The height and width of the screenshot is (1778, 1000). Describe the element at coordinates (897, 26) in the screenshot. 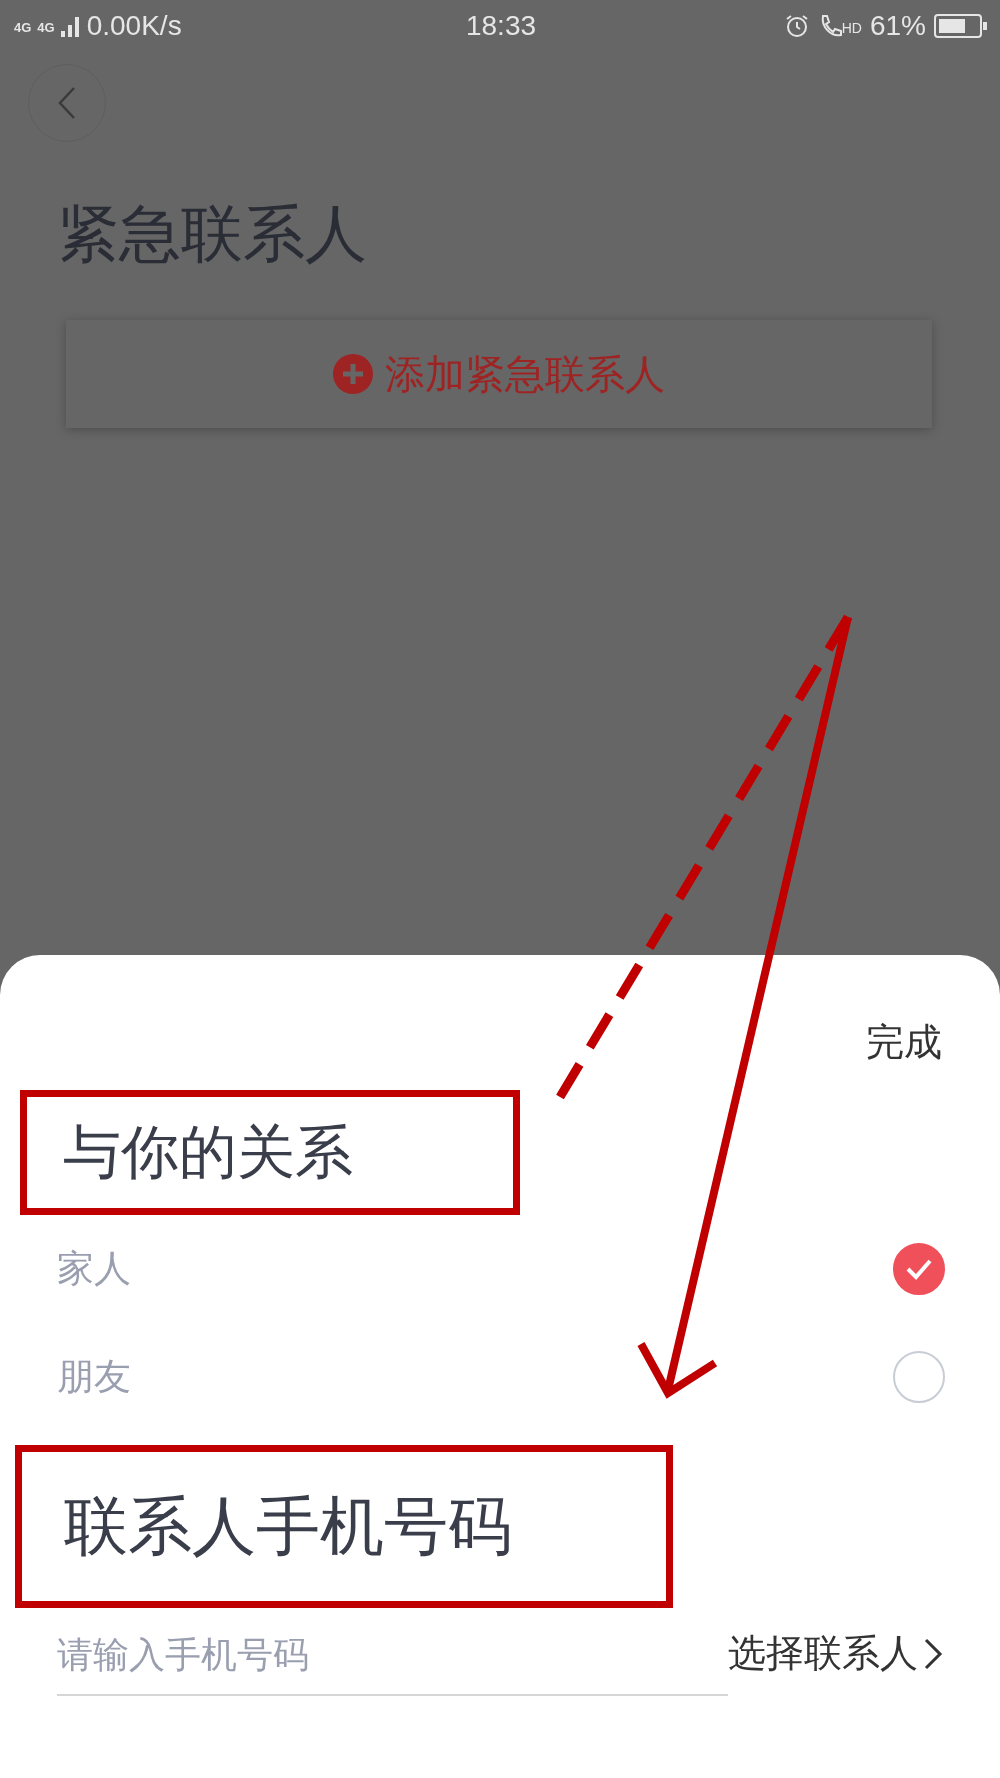

I see `battery-percent: 61%` at that location.